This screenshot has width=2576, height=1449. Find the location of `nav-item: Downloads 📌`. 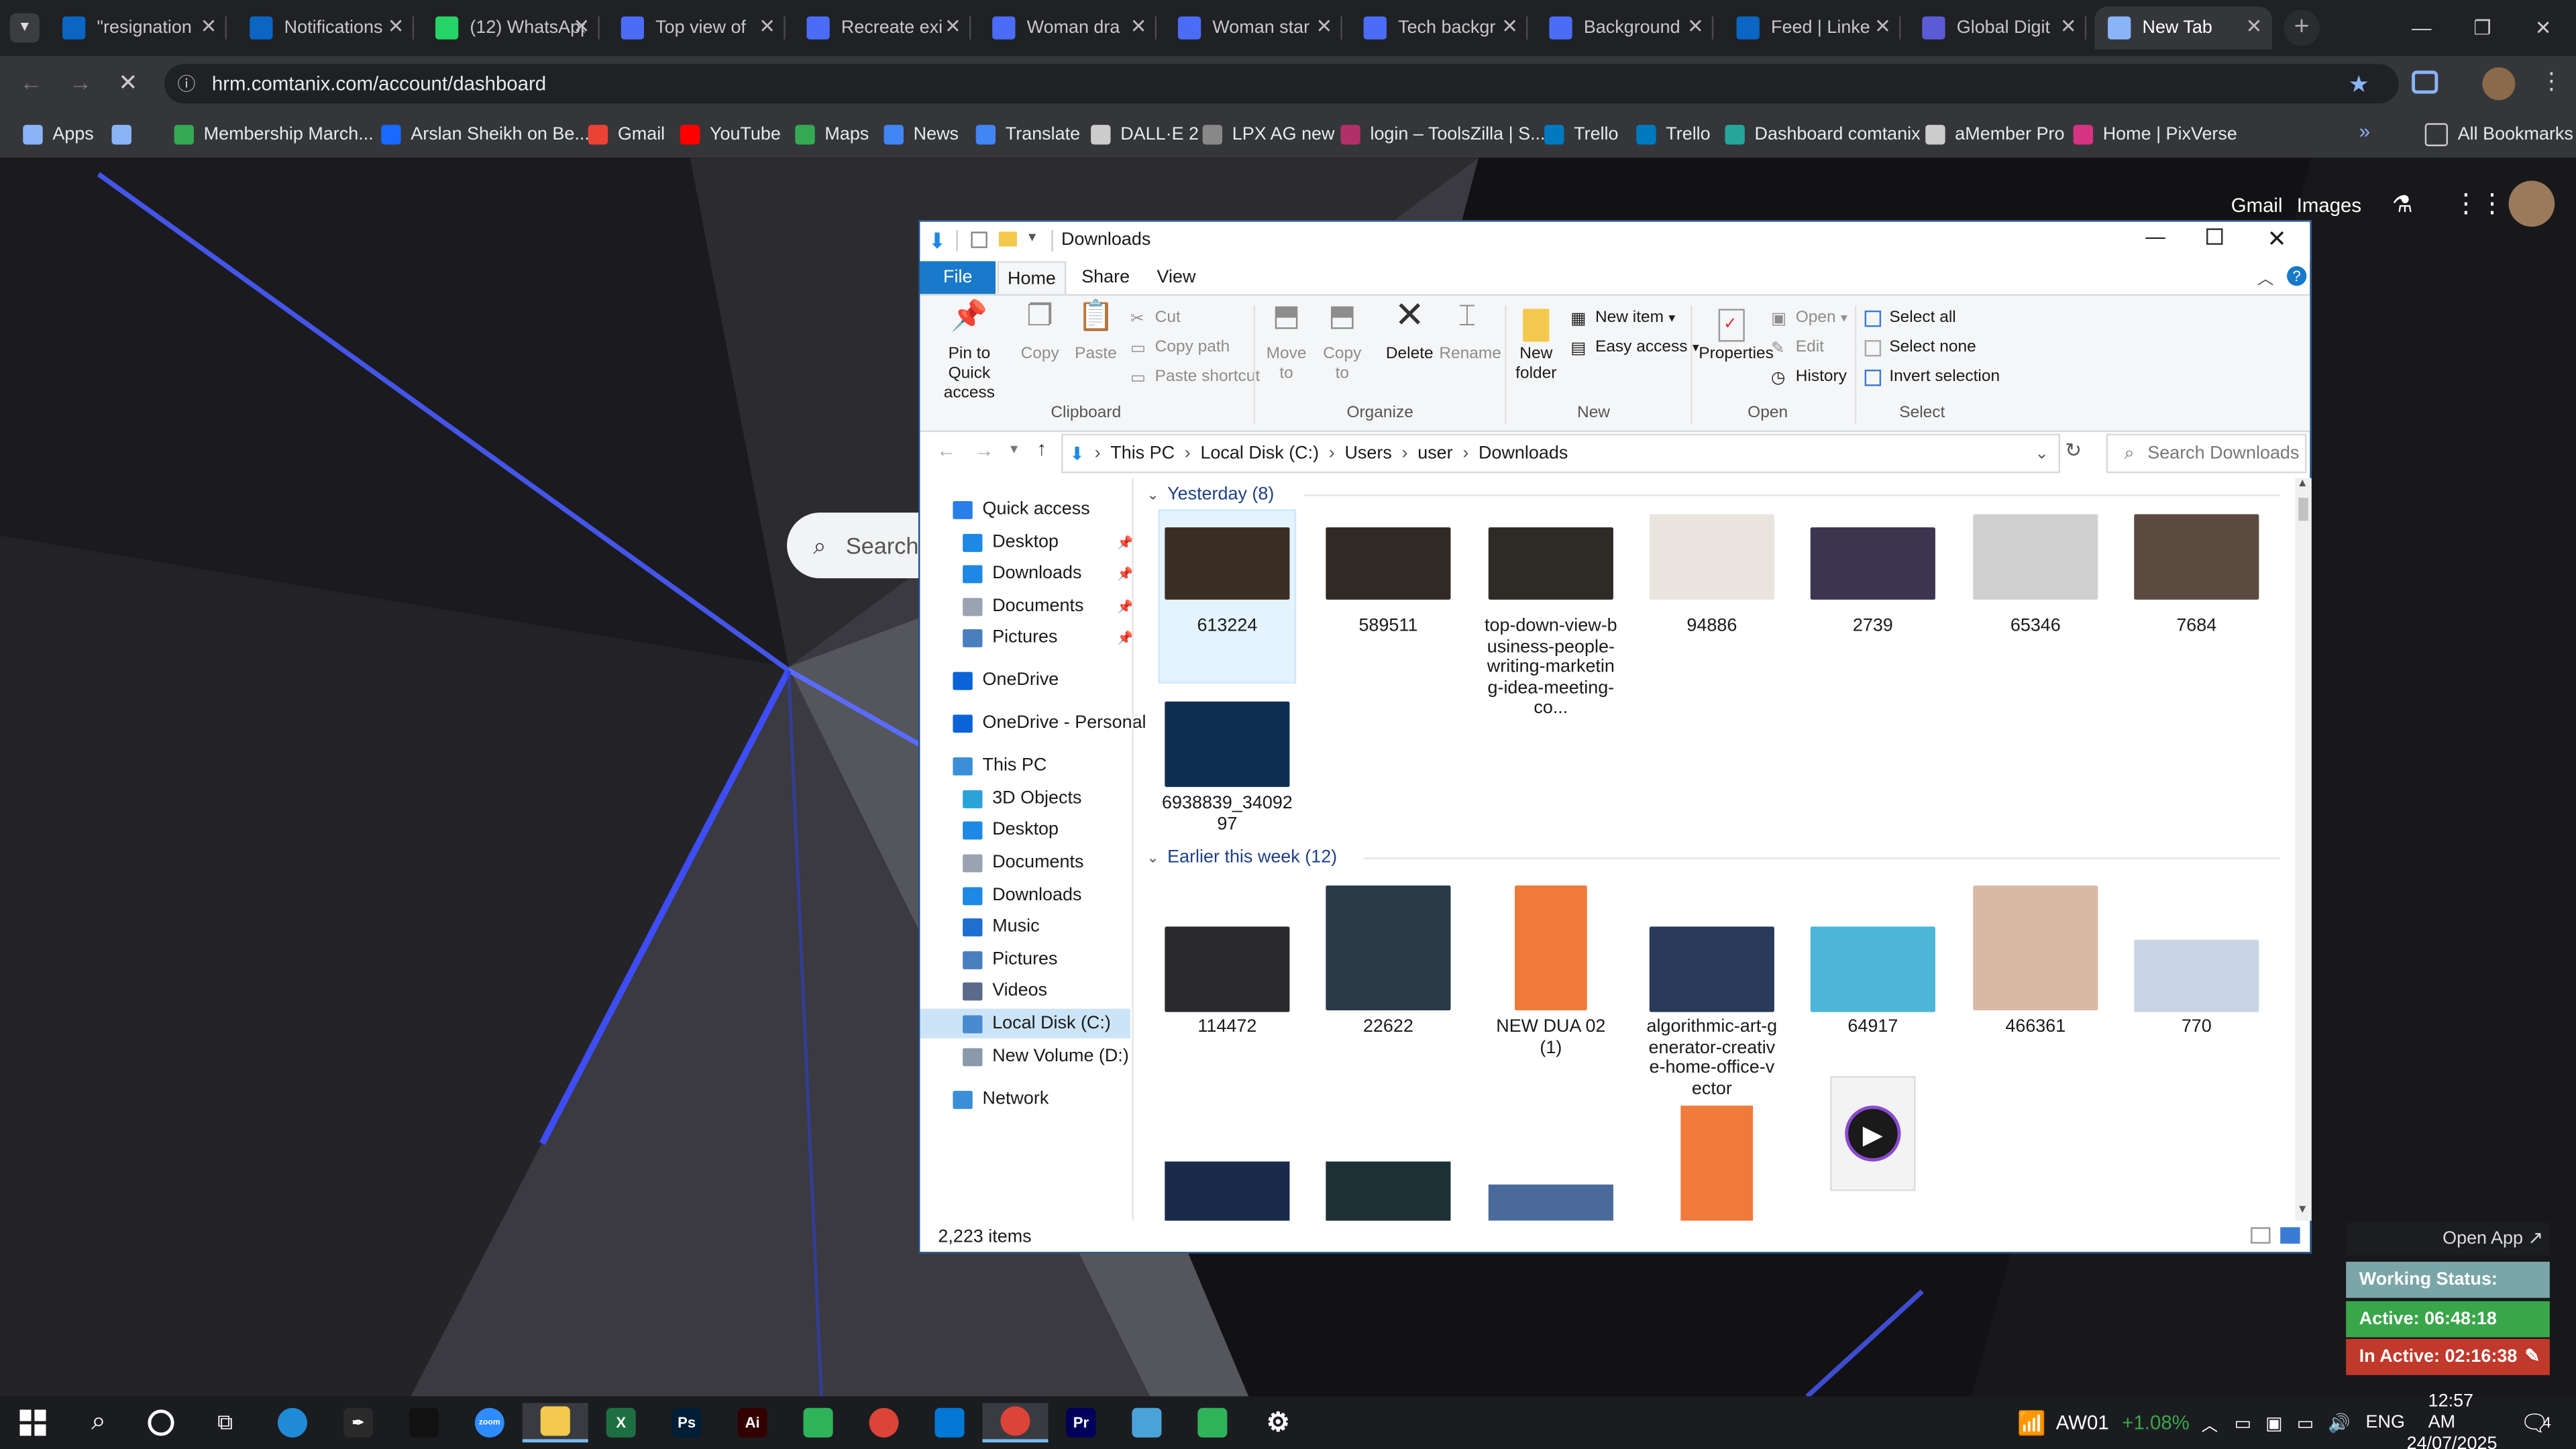

nav-item: Downloads 📌 is located at coordinates (1048, 573).